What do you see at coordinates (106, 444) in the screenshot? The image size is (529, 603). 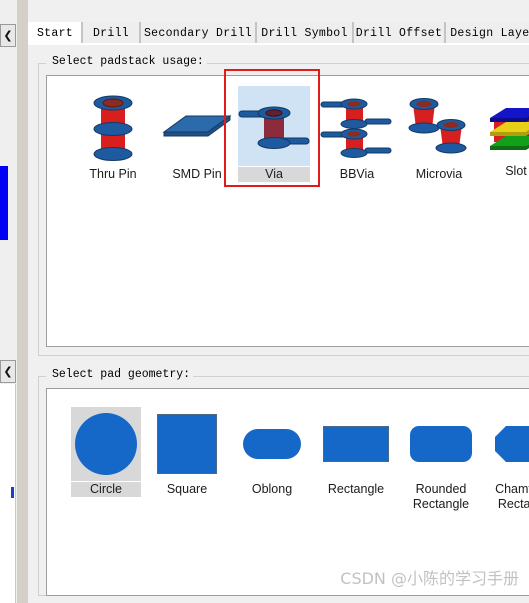 I see `circle-shape-icon` at bounding box center [106, 444].